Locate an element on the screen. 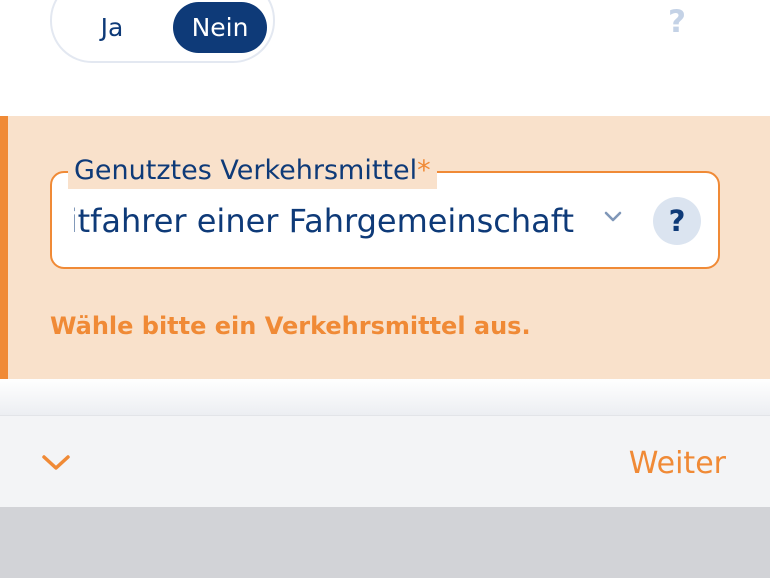 This screenshot has height=578, width=770. yes-no-toggle: Ja Nein is located at coordinates (162, 31).